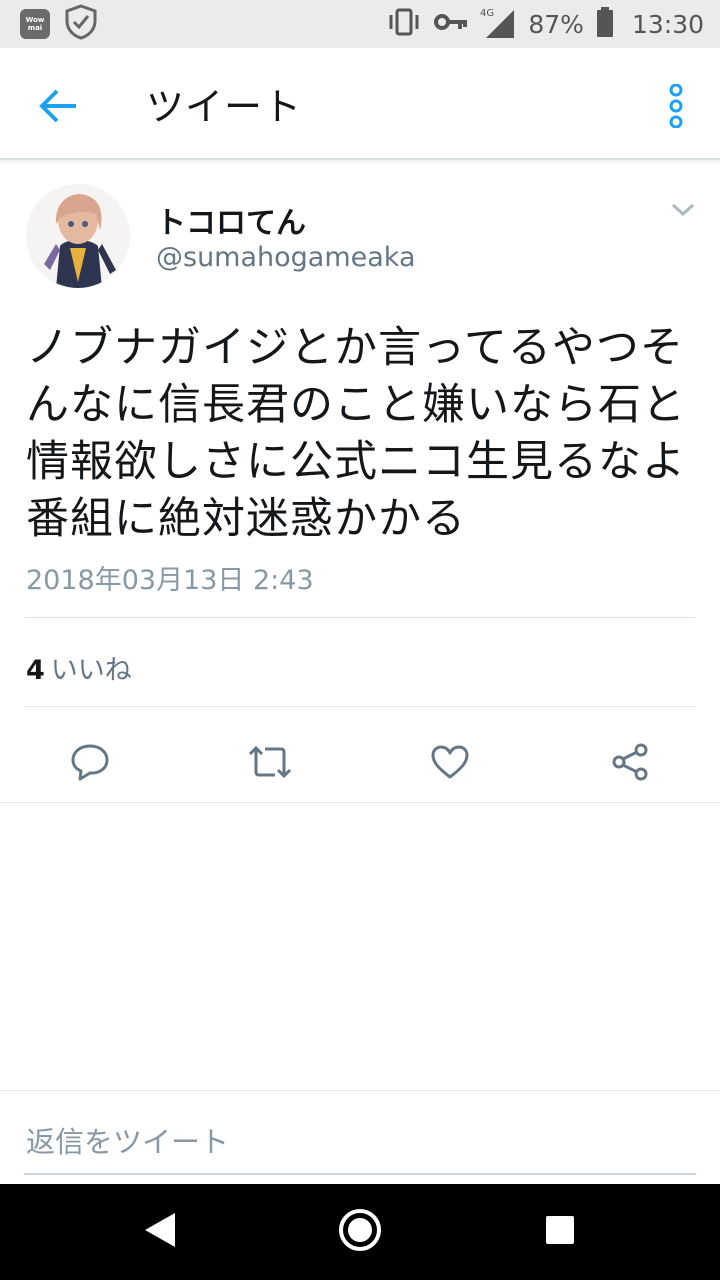 The image size is (720, 1280). What do you see at coordinates (667, 24) in the screenshot?
I see `clock: 13:30` at bounding box center [667, 24].